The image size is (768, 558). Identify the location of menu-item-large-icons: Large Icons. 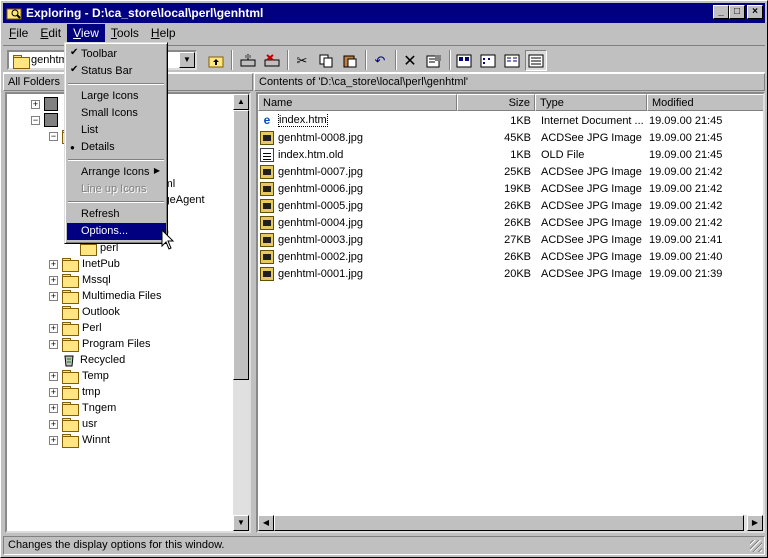
(116, 96).